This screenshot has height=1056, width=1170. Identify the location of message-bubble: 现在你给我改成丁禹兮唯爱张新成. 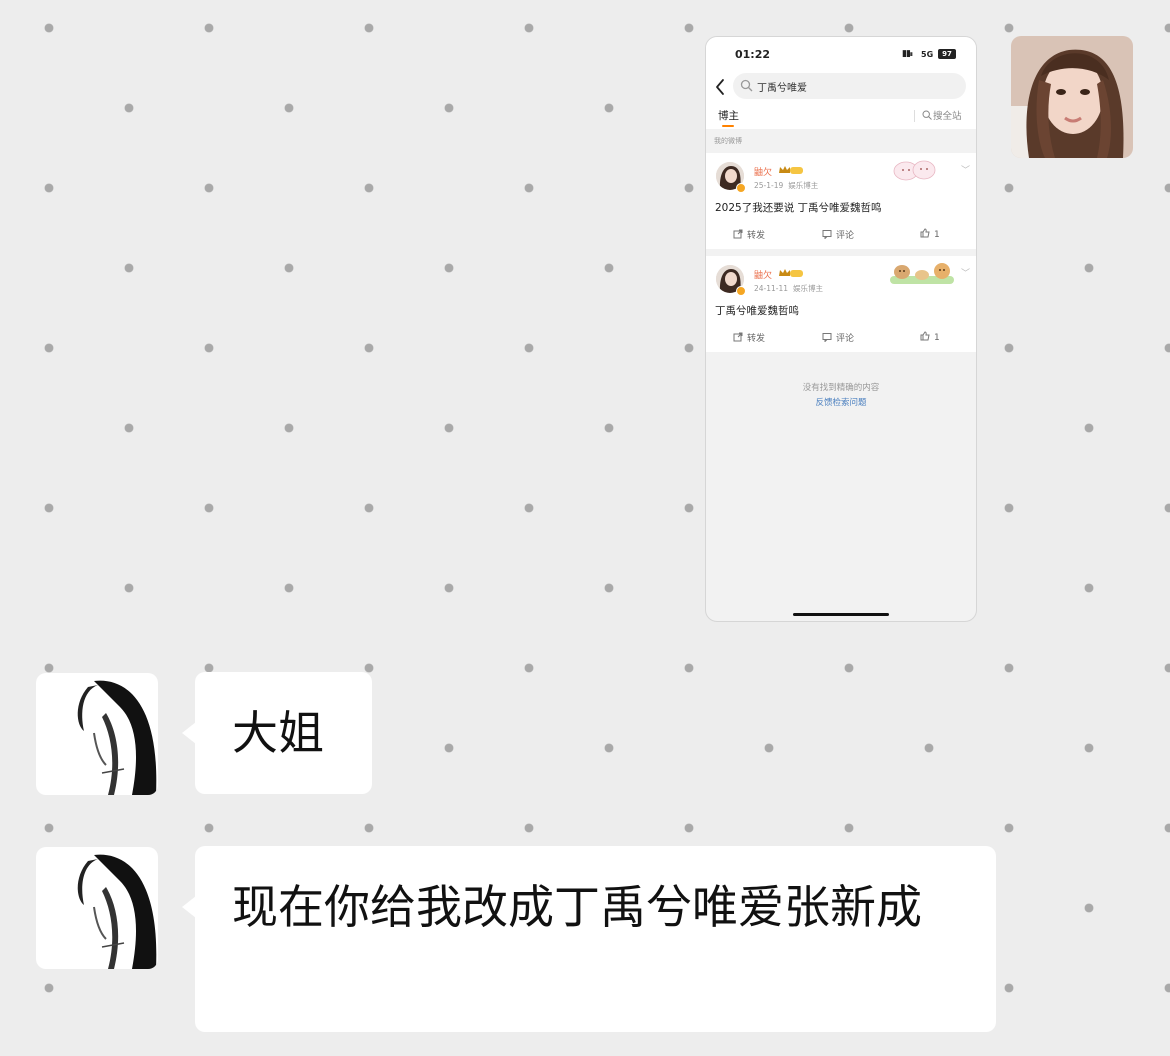
(589, 939).